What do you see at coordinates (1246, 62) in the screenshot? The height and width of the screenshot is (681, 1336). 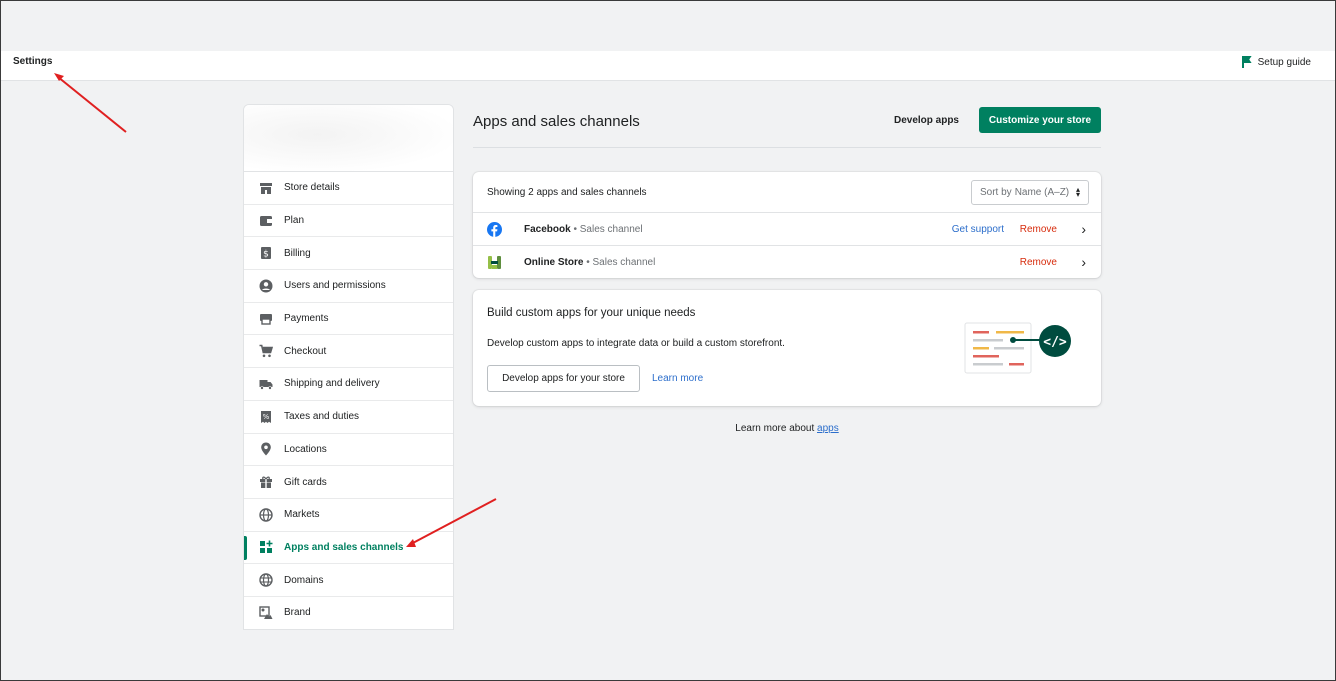 I see `flag-icon` at bounding box center [1246, 62].